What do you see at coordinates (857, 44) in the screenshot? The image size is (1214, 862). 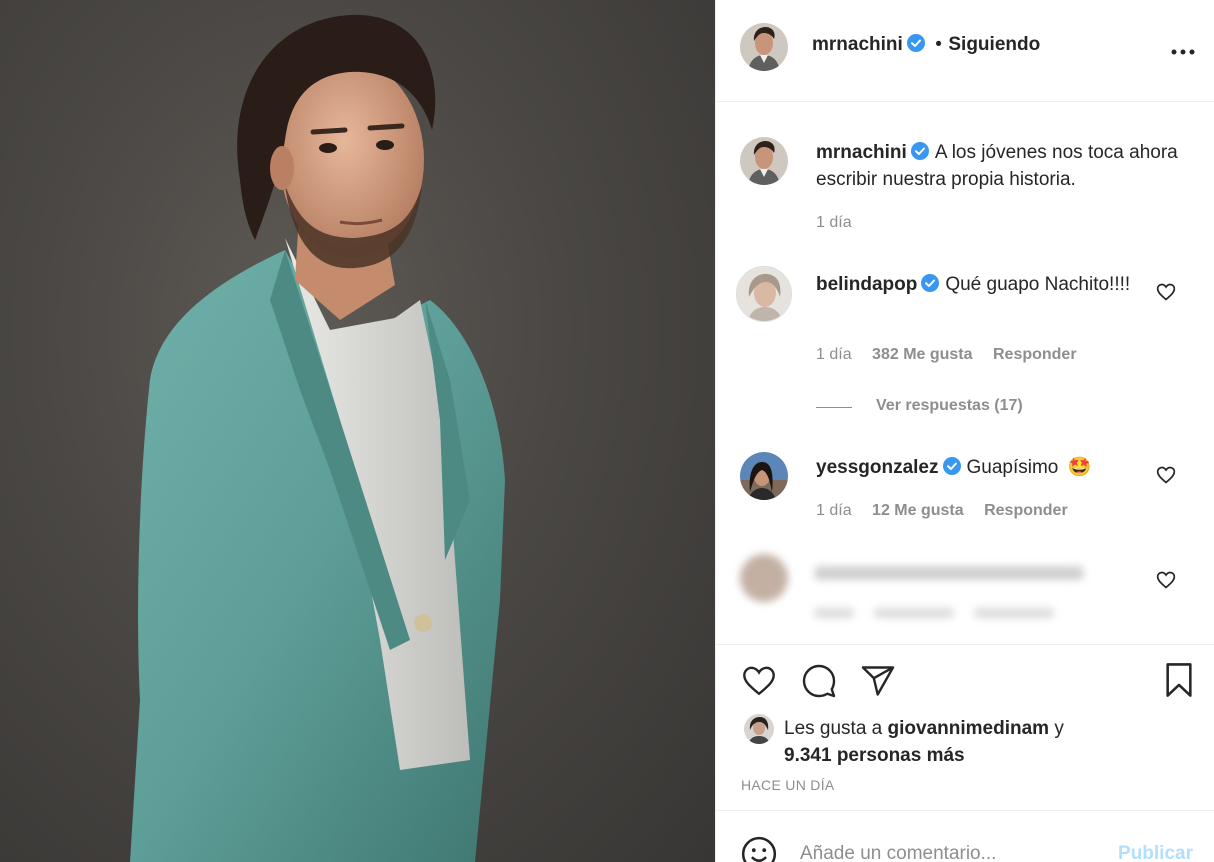 I see `author-username: mrnachini` at bounding box center [857, 44].